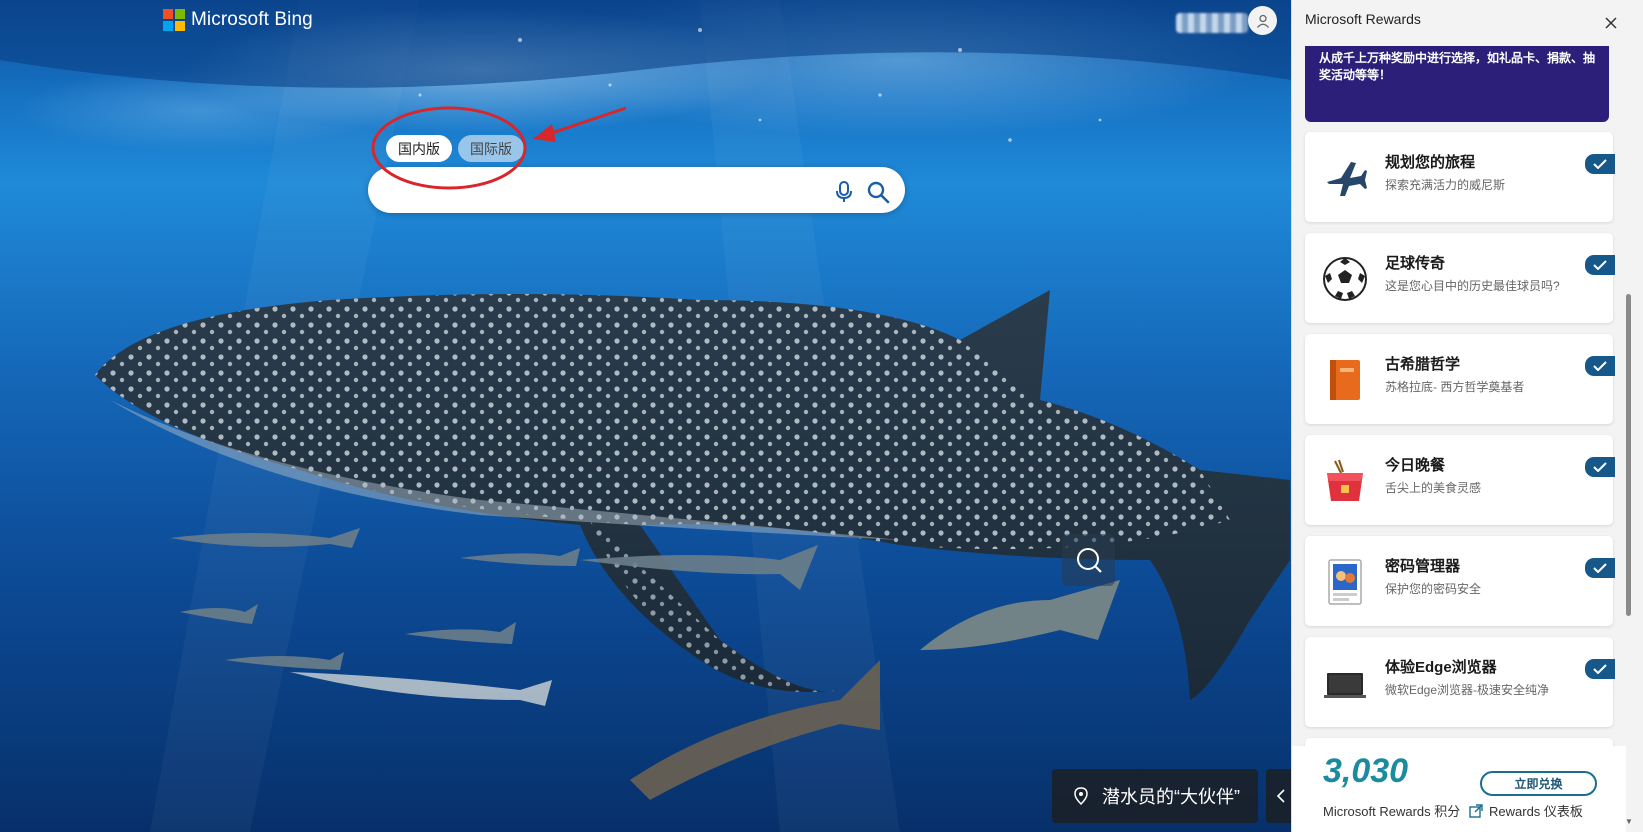 The image size is (1643, 832). I want to click on book-icon, so click(1345, 380).